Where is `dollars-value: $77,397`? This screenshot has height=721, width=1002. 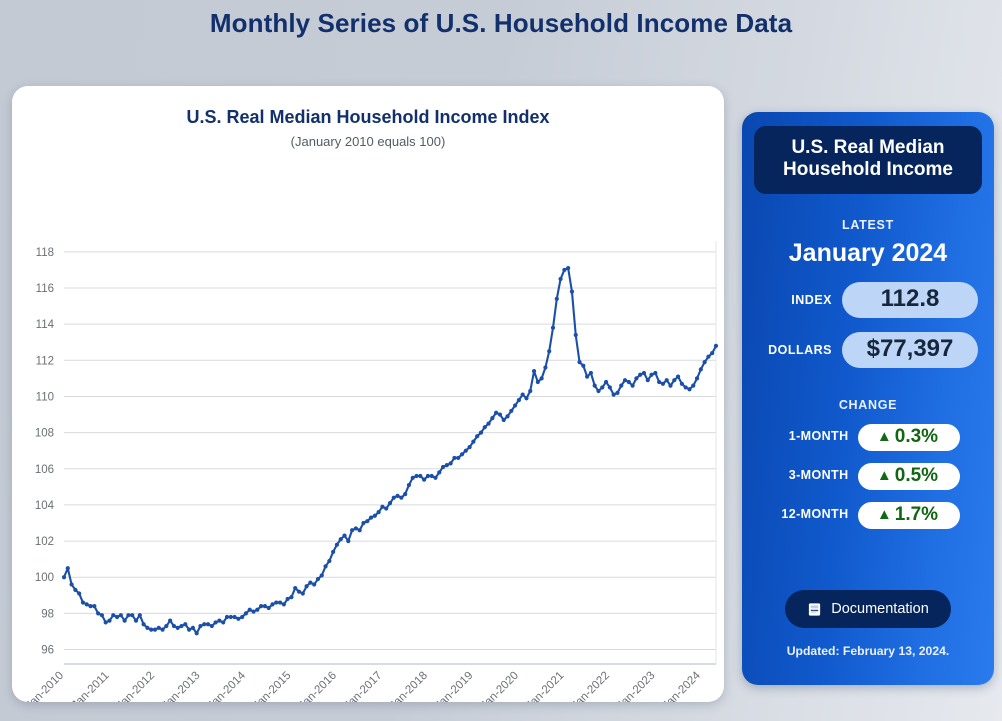
dollars-value: $77,397 is located at coordinates (910, 349).